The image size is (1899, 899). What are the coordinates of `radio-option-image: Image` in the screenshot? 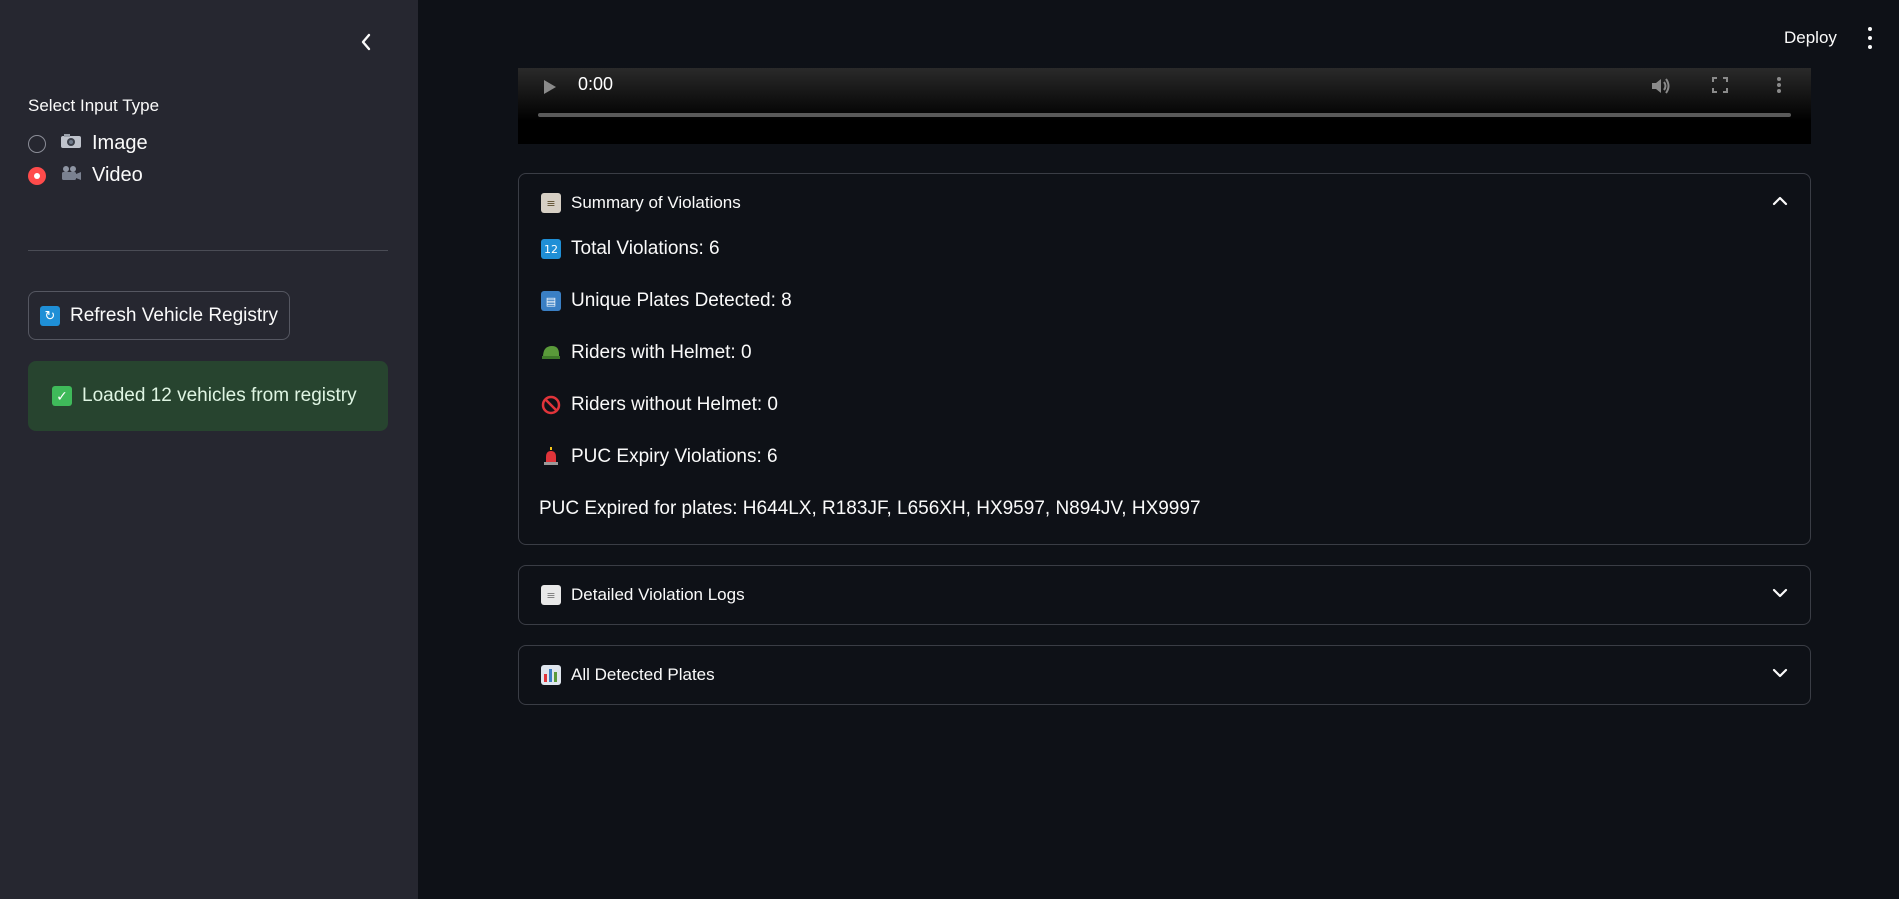 It's located at (88, 143).